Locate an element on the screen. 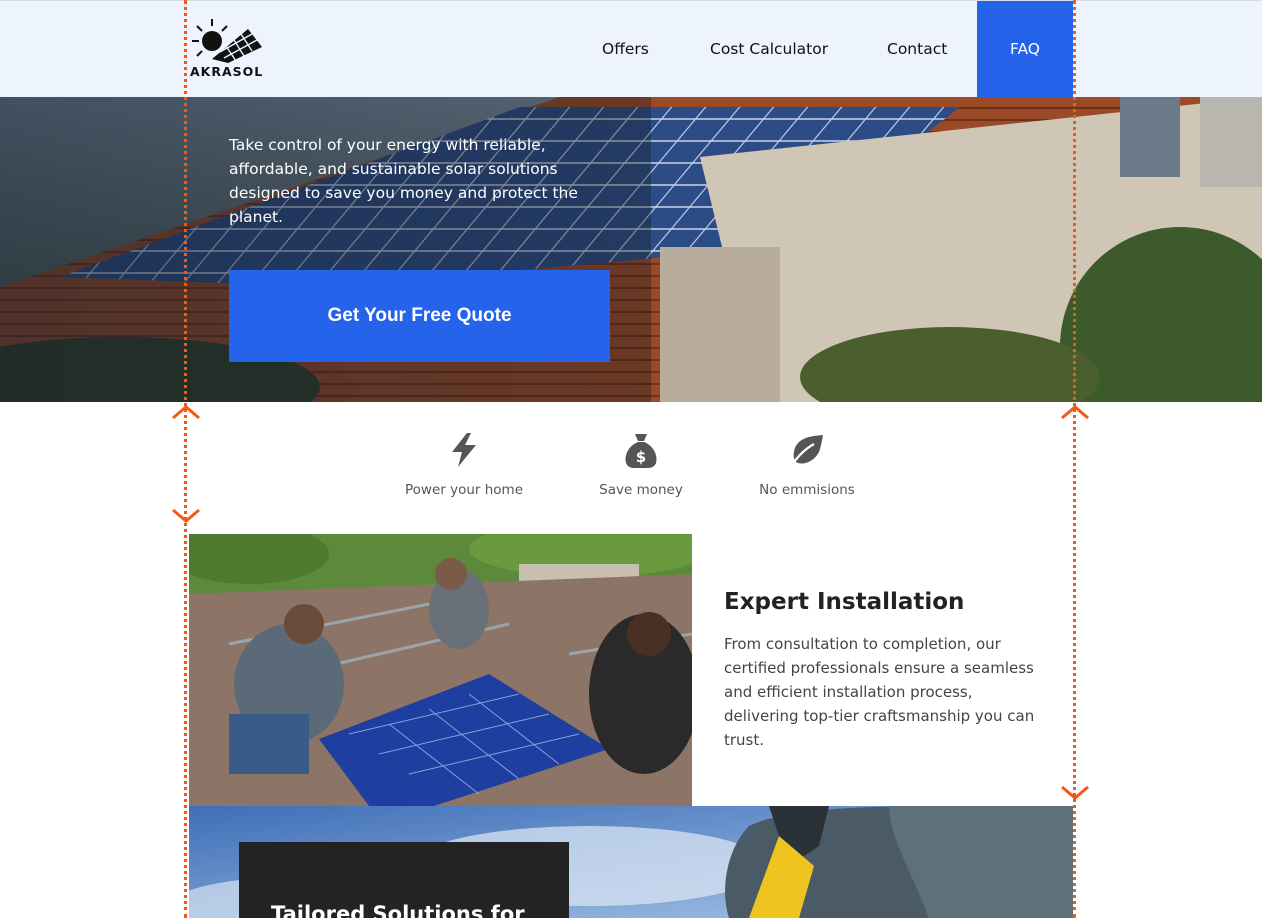  lightning-bolt-icon is located at coordinates (464, 450).